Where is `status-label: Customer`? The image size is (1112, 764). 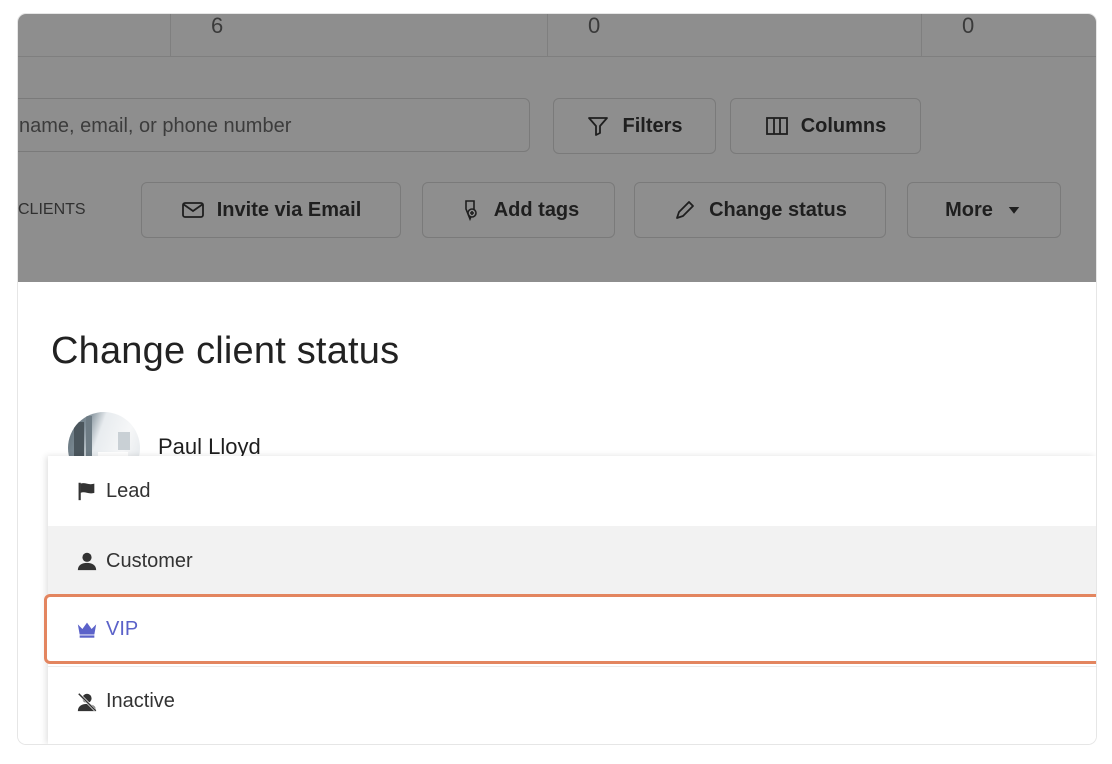 status-label: Customer is located at coordinates (149, 560).